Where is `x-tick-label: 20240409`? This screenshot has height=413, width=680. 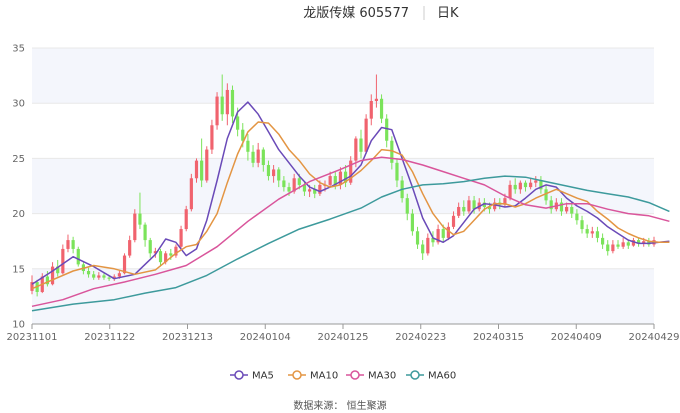
x-tick-label: 20240409 is located at coordinates (576, 337).